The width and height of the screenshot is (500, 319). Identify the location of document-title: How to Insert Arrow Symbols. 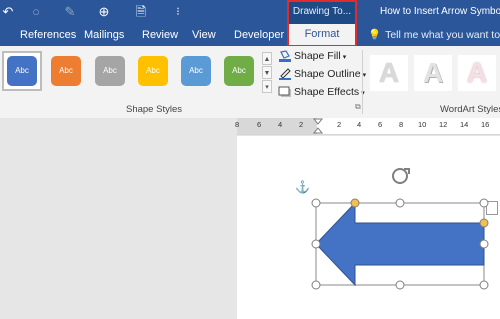
(440, 11).